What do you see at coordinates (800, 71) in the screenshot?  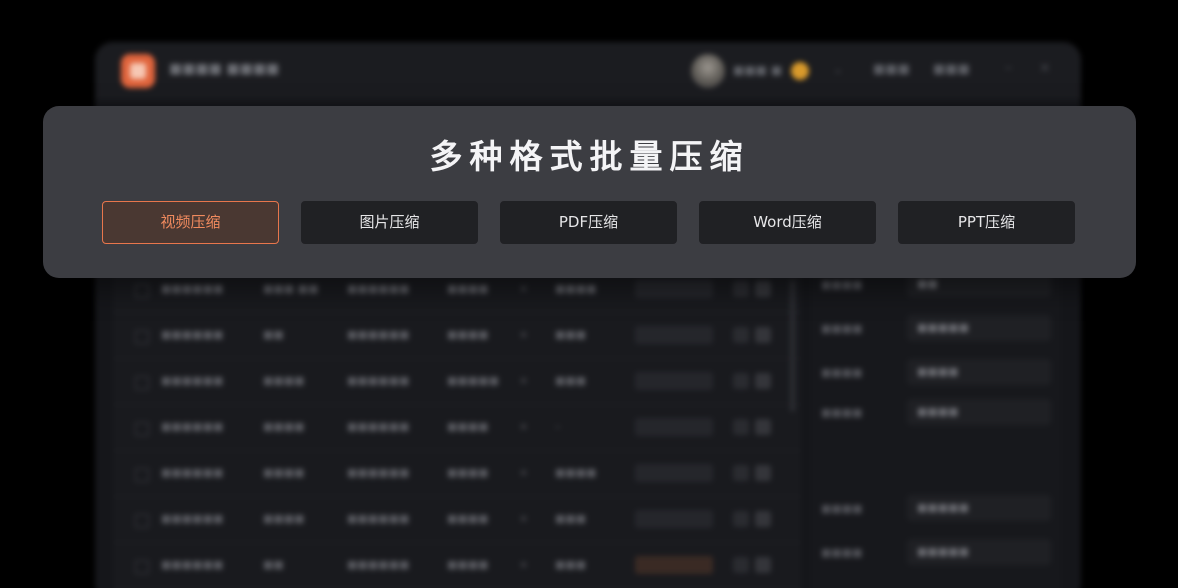 I see `vip-coin-icon` at bounding box center [800, 71].